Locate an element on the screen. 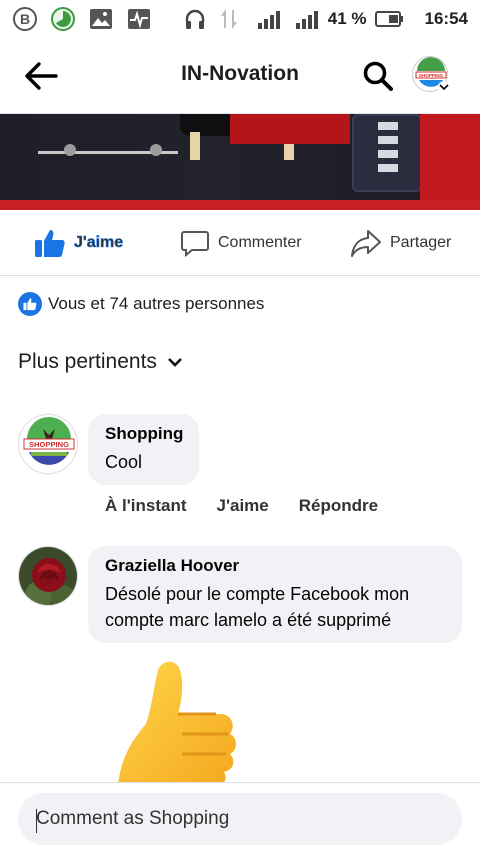 Image resolution: width=480 pixels, height=854 pixels. reactions-summary: Vous et 74 autres personnes is located at coordinates (141, 304).